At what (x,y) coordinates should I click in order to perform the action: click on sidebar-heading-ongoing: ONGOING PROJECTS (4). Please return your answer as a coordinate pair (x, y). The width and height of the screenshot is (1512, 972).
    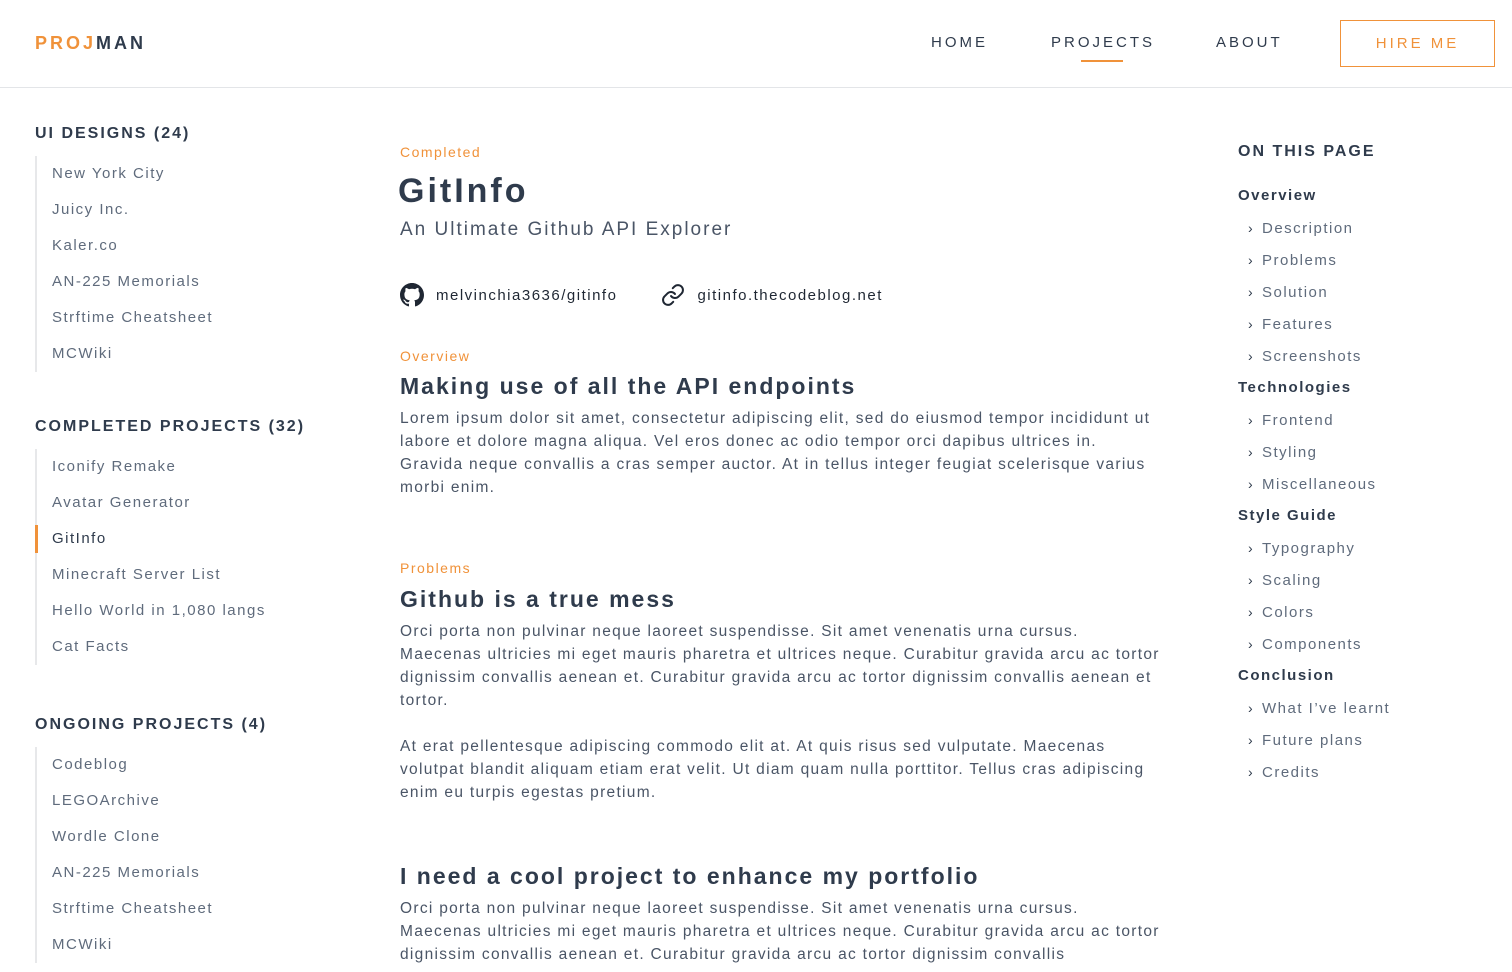
    Looking at the image, I should click on (151, 724).